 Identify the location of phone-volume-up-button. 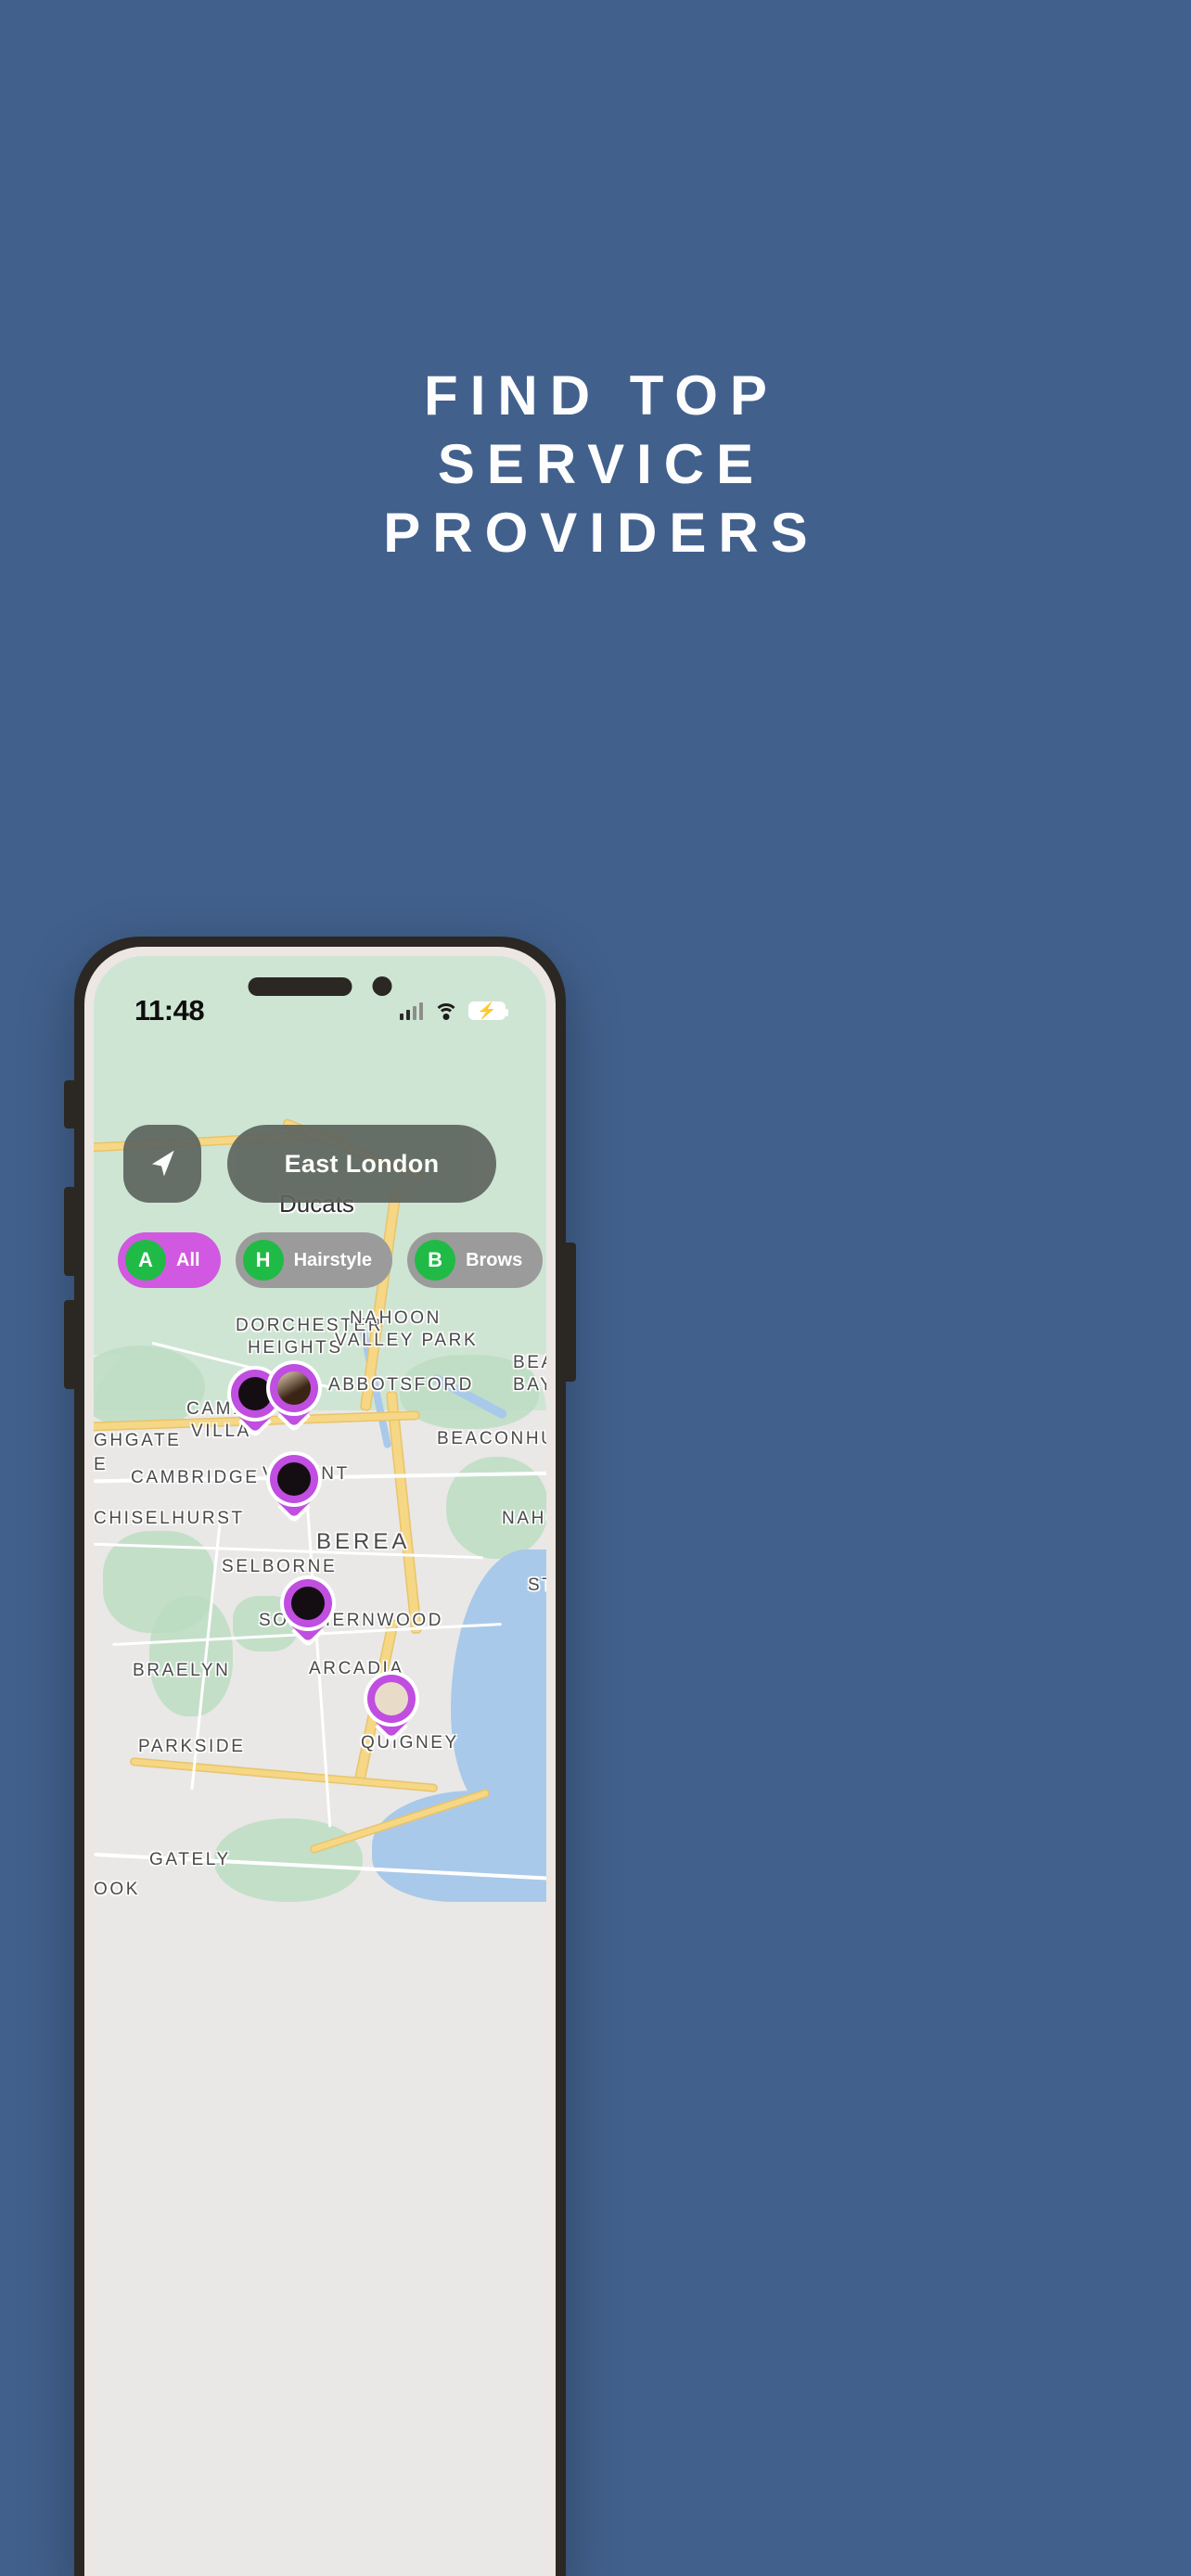
(69, 1231).